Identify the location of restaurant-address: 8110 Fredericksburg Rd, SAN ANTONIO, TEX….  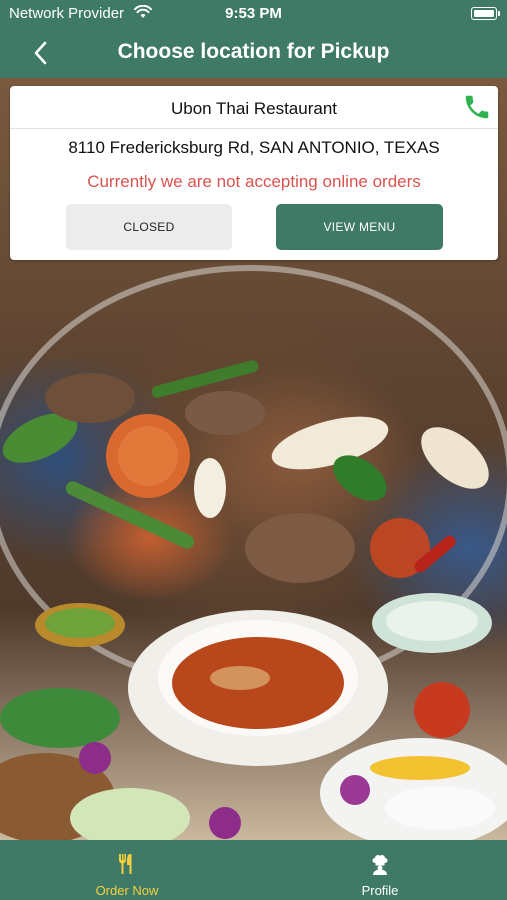
(254, 147).